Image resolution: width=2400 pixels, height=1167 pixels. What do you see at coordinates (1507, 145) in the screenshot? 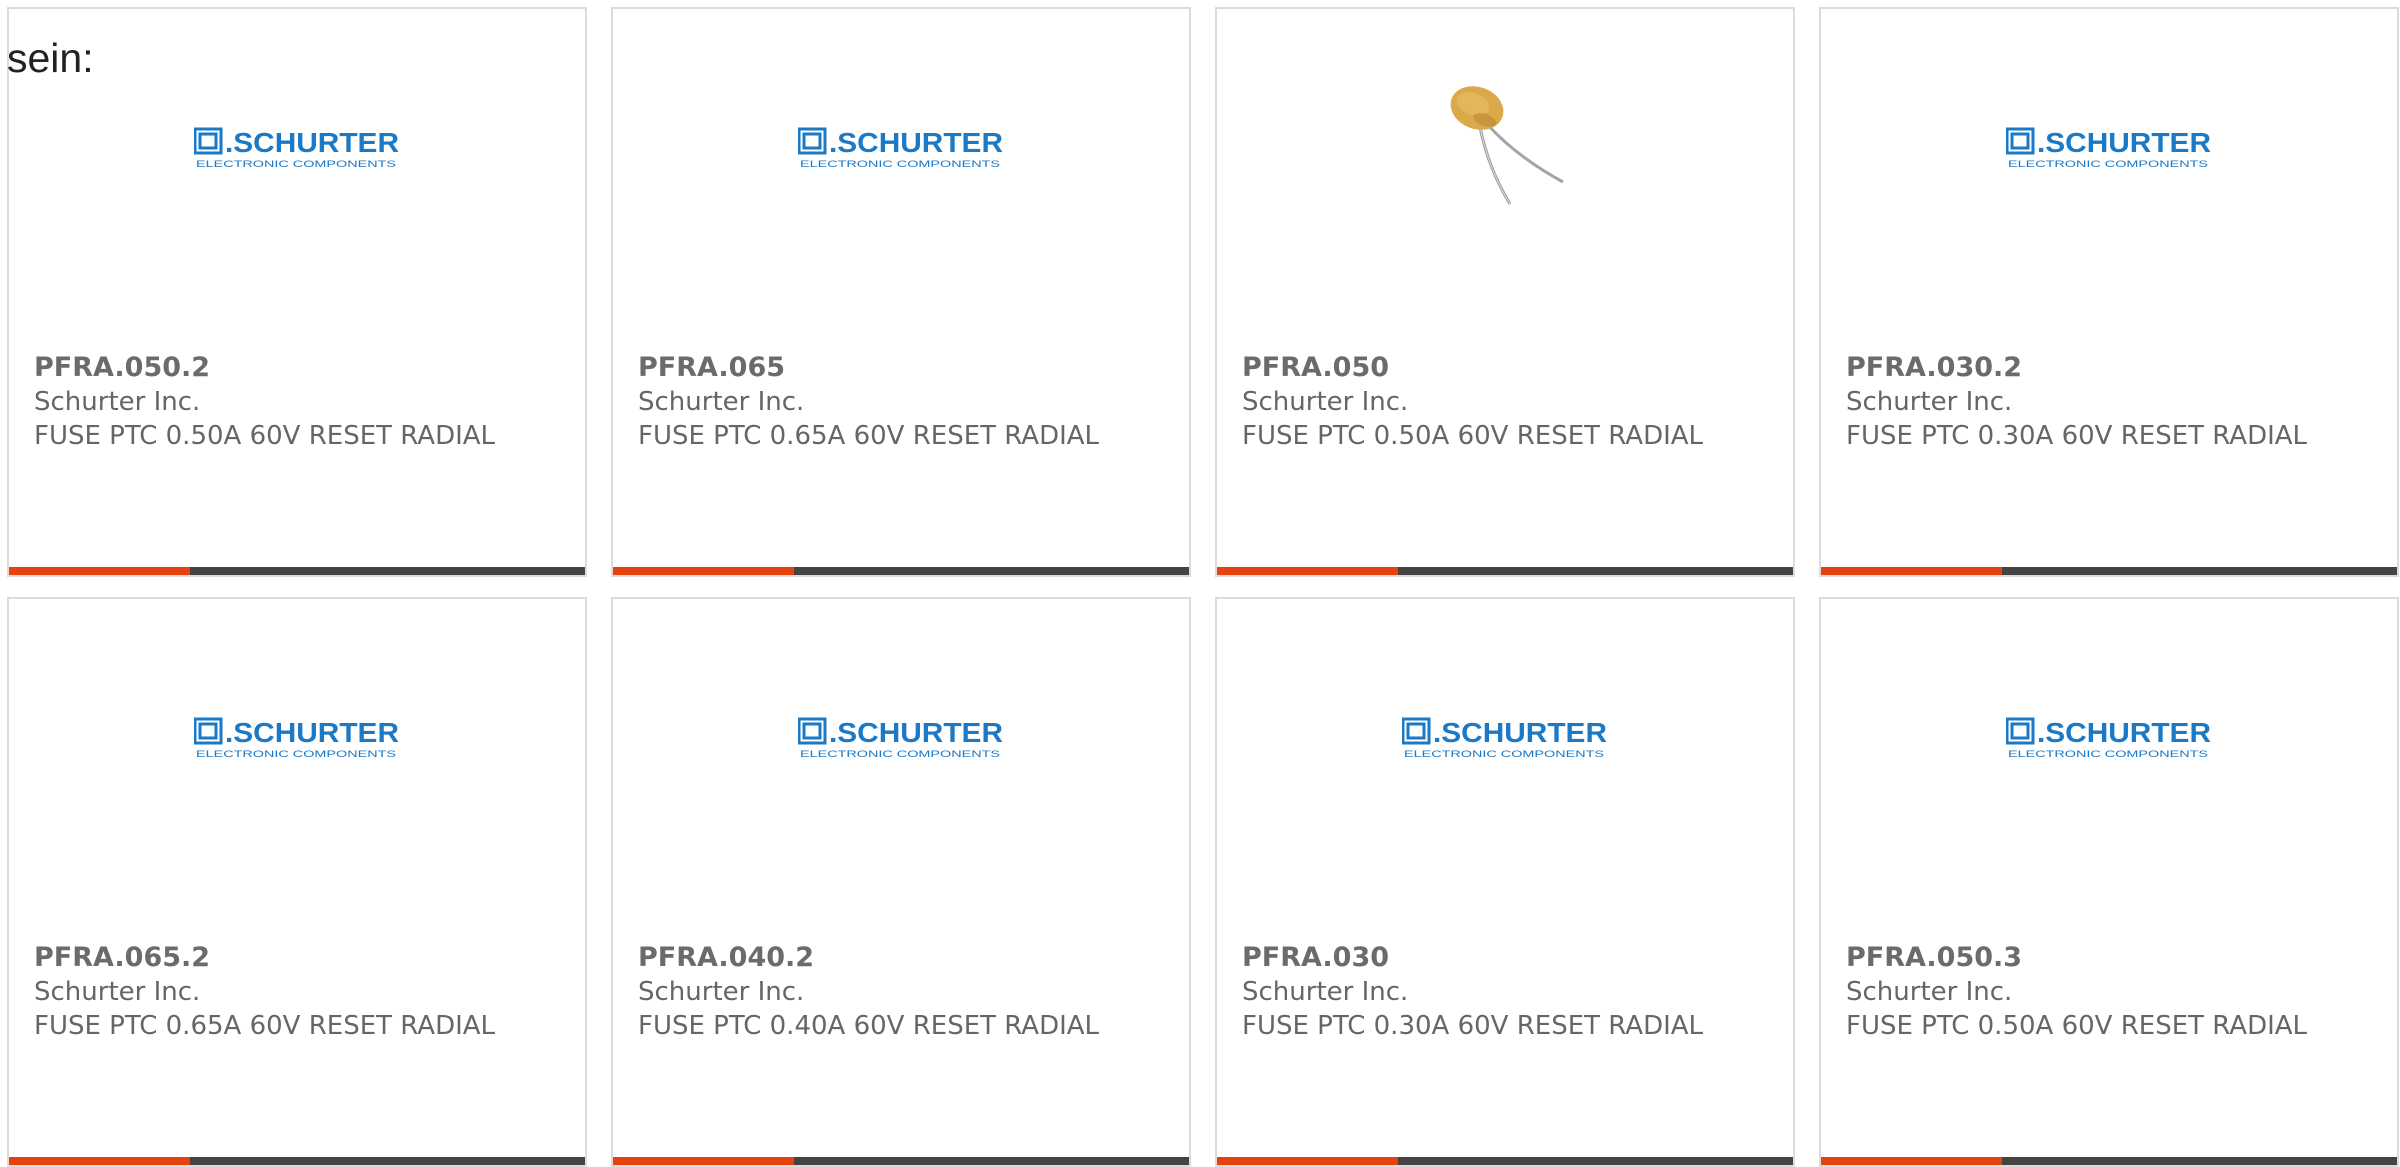
I see `radial-ptc-fuse-photo` at bounding box center [1507, 145].